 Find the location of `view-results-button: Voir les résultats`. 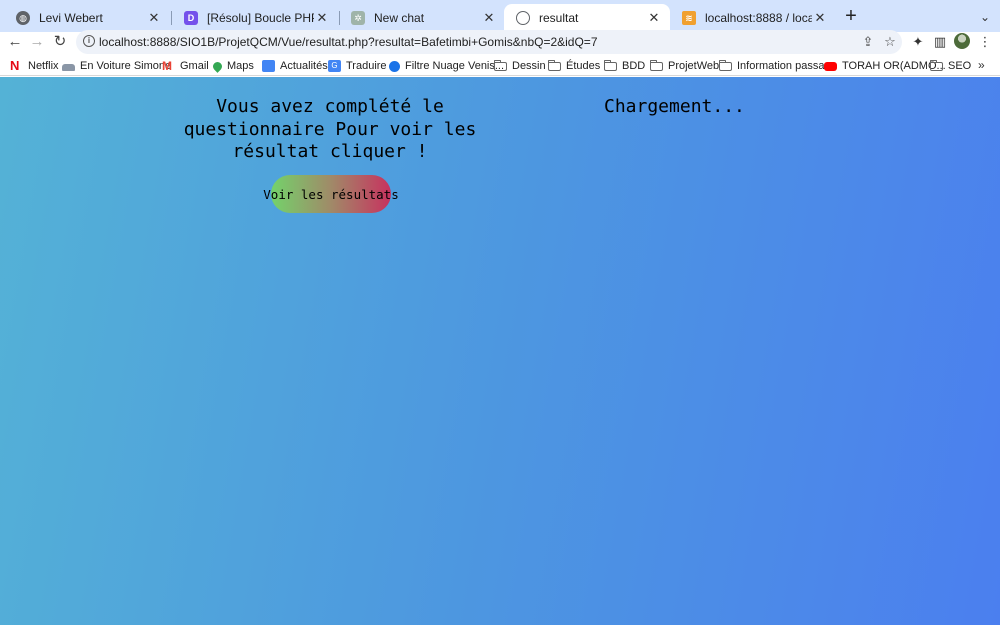

view-results-button: Voir les résultats is located at coordinates (331, 194).